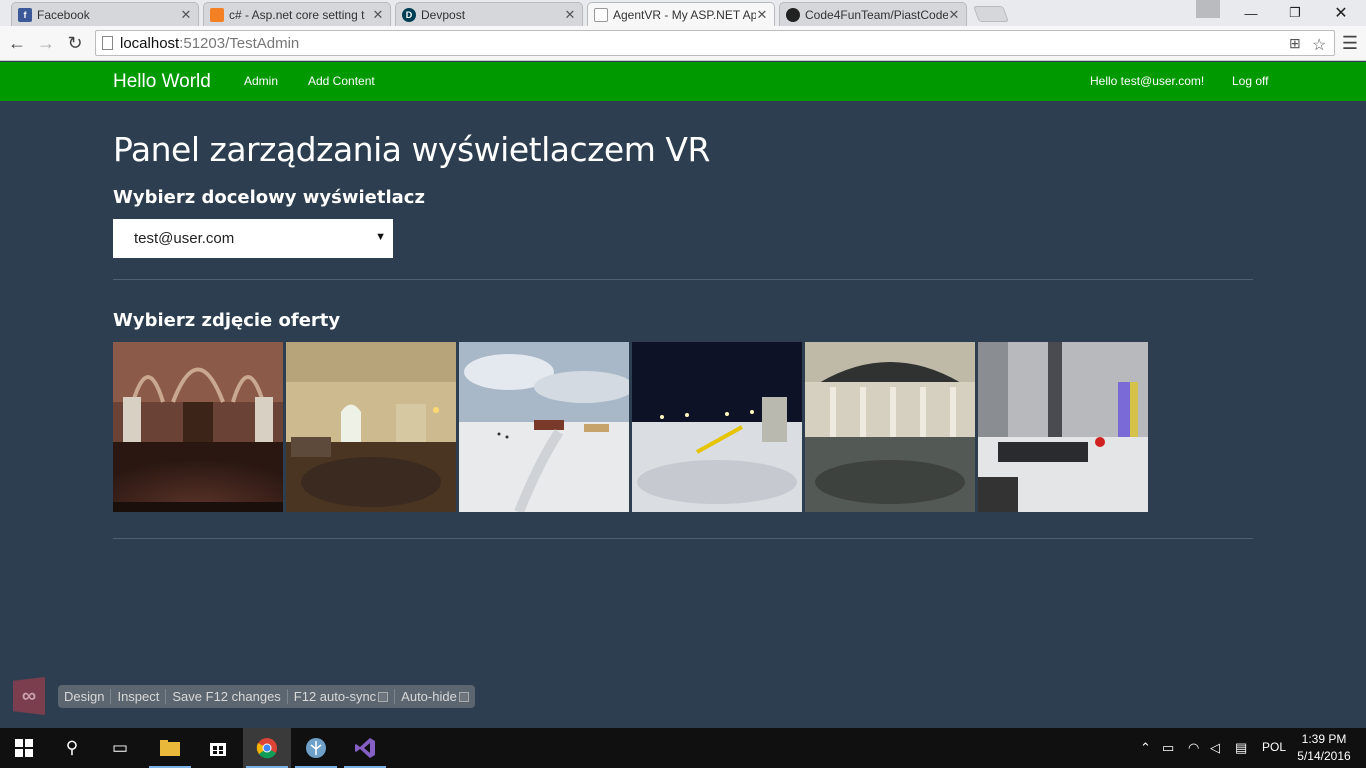 The width and height of the screenshot is (1366, 768). What do you see at coordinates (316, 748) in the screenshot?
I see `app-icon` at bounding box center [316, 748].